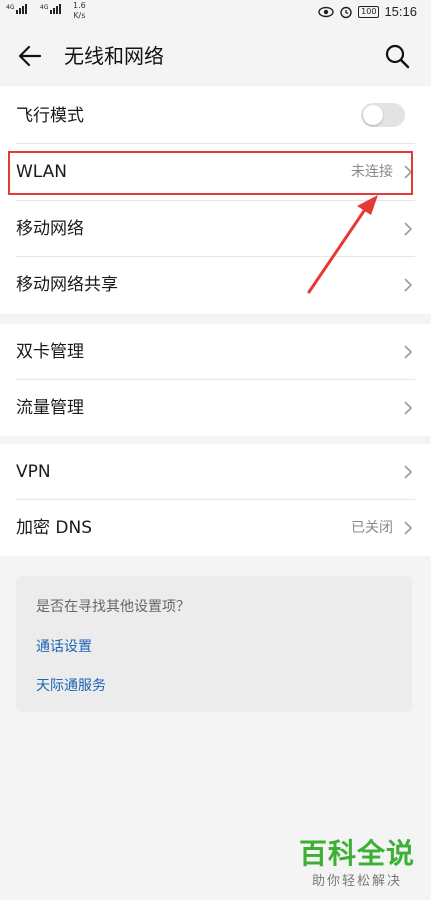 Image resolution: width=431 pixels, height=900 pixels. What do you see at coordinates (114, 56) in the screenshot?
I see `page-title: 无线和网络` at bounding box center [114, 56].